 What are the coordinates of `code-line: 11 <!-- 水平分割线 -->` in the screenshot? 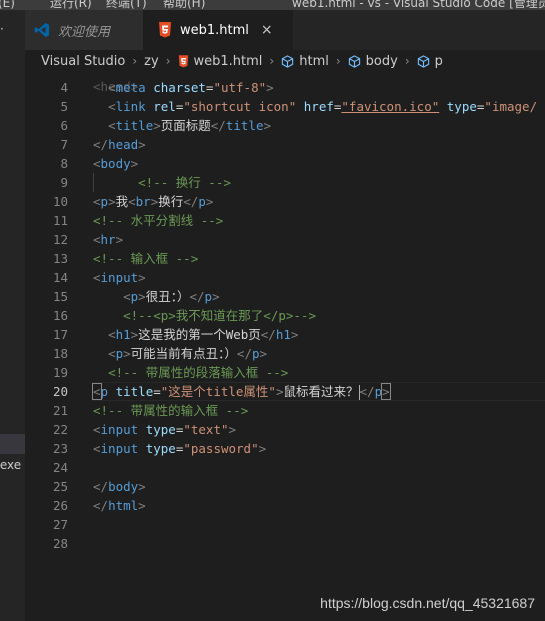 It's located at (285, 220).